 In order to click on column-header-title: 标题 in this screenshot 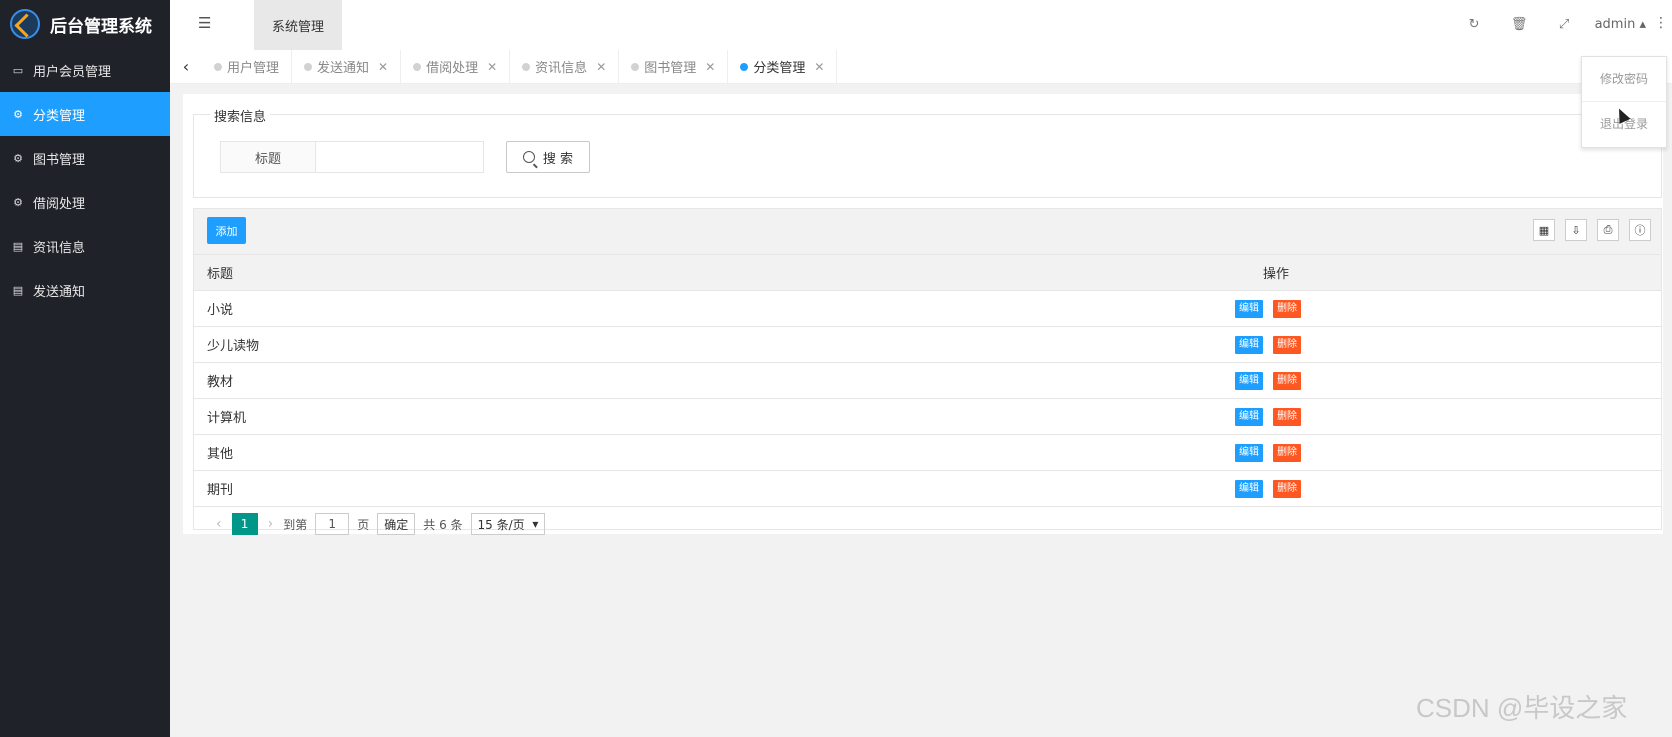, I will do `click(714, 273)`.